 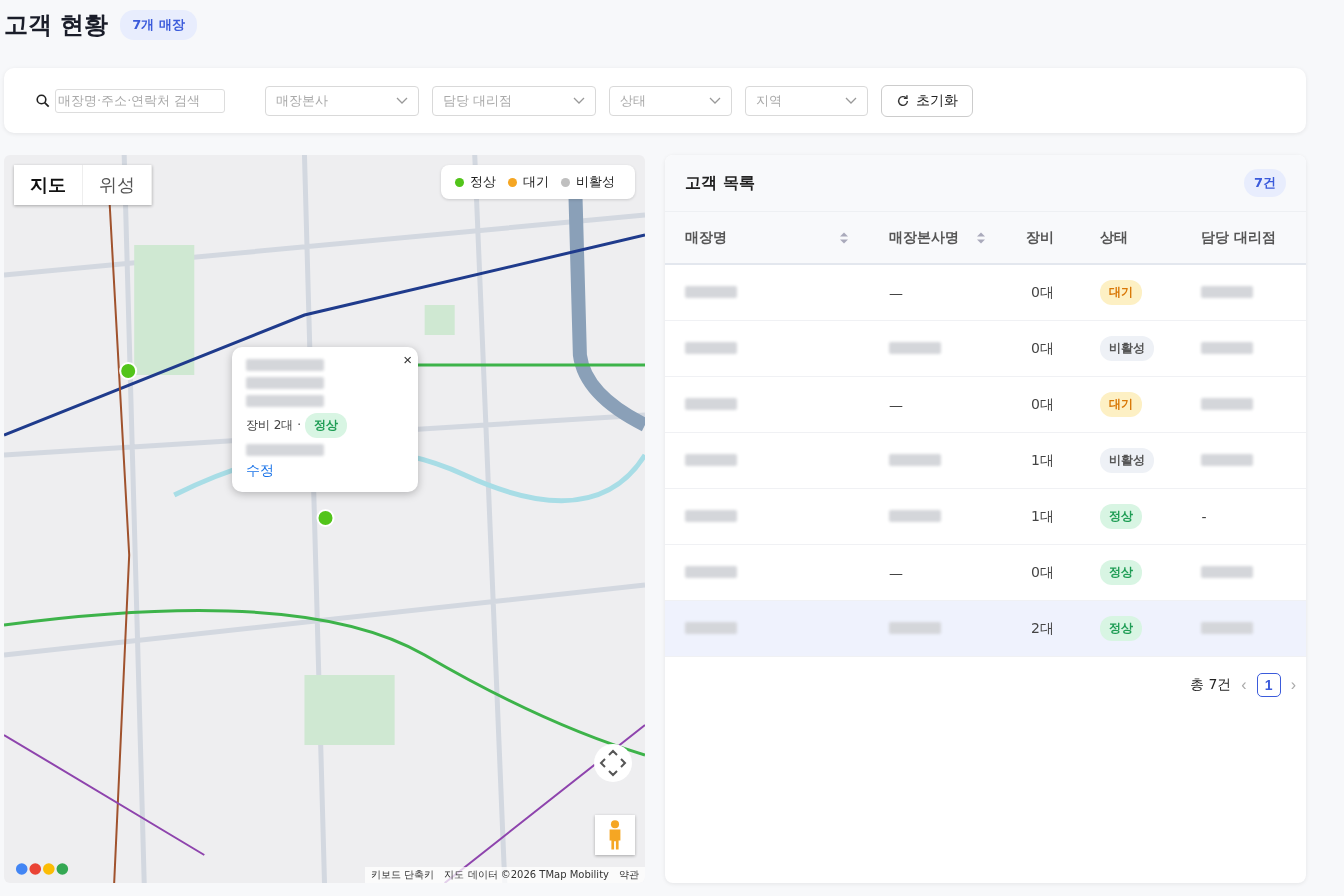 I want to click on table-row: 1대 비활성, so click(x=985, y=460).